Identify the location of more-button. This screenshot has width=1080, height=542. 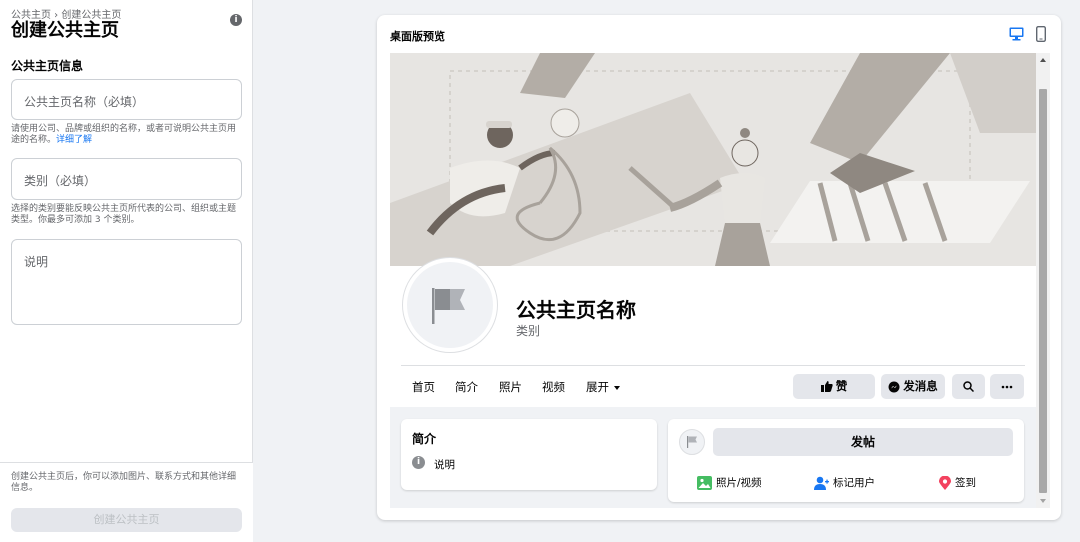
(1007, 386).